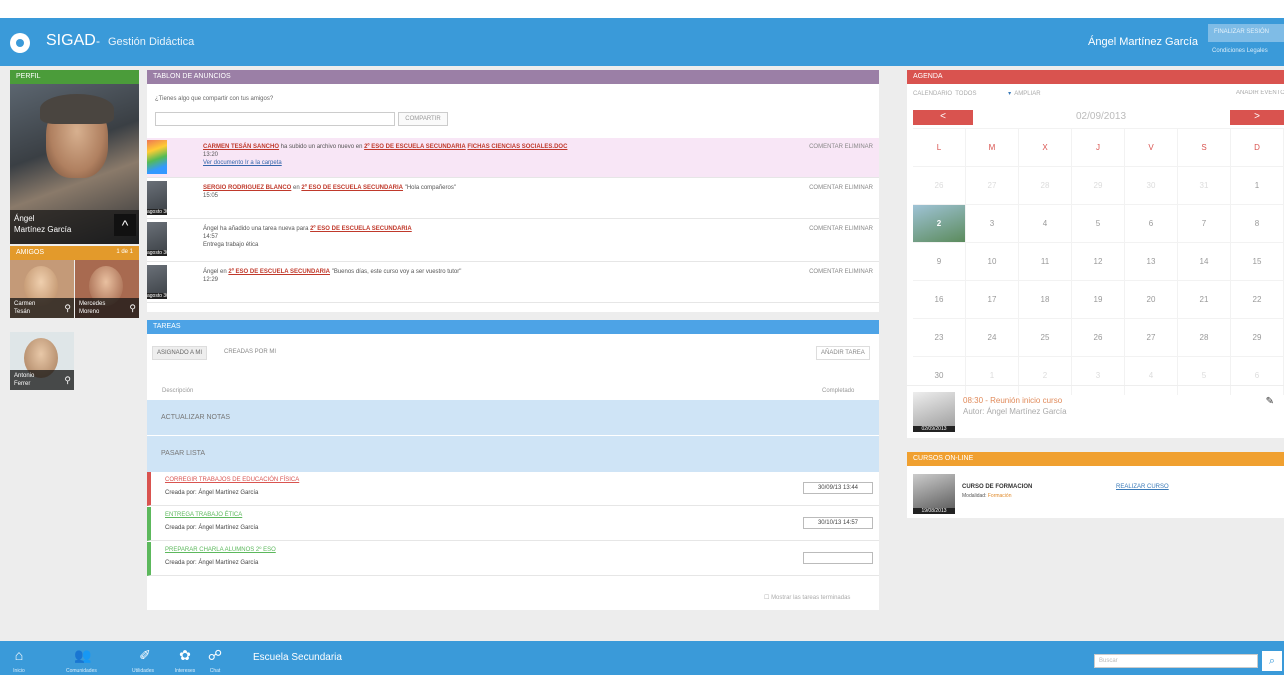  What do you see at coordinates (143, 671) in the screenshot?
I see `footer-utilities-label: Utilidades` at bounding box center [143, 671].